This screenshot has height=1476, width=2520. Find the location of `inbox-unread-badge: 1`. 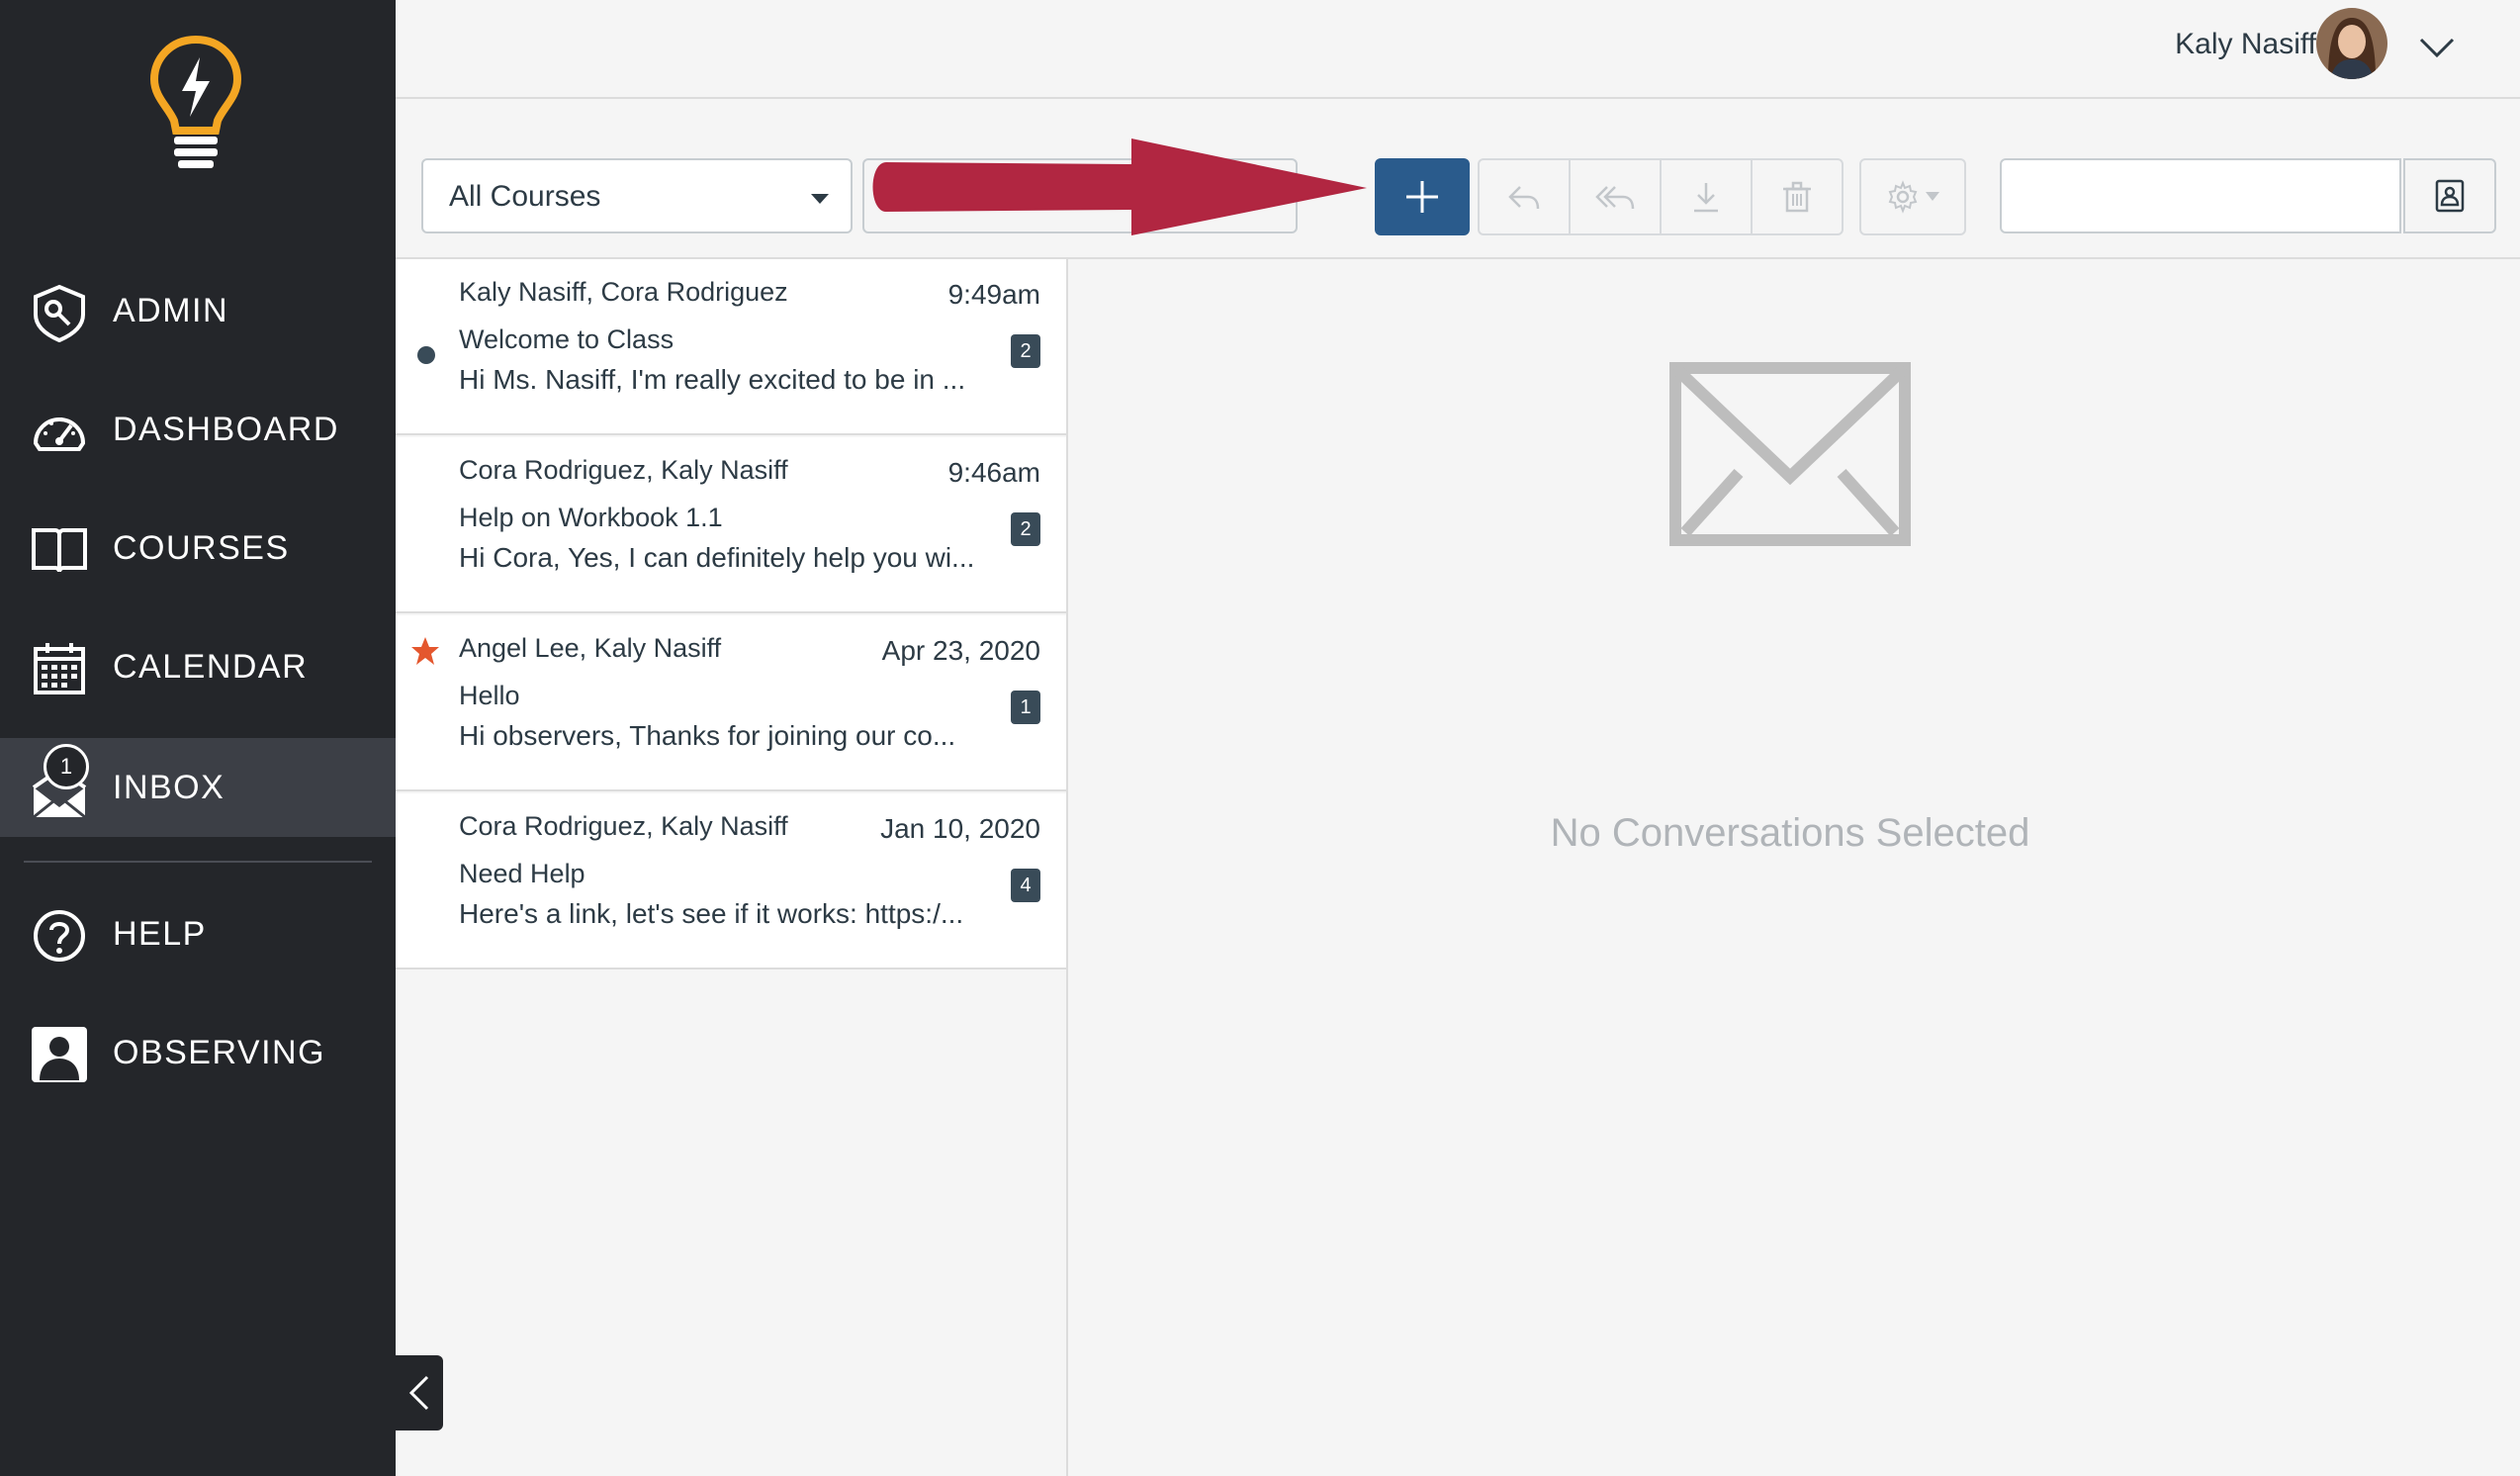

inbox-unread-badge: 1 is located at coordinates (66, 766).